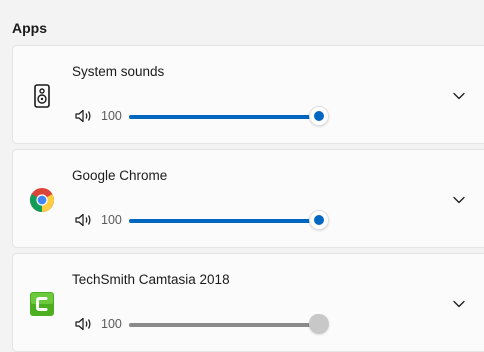 The width and height of the screenshot is (484, 352). I want to click on camtasia-icon, so click(42, 304).